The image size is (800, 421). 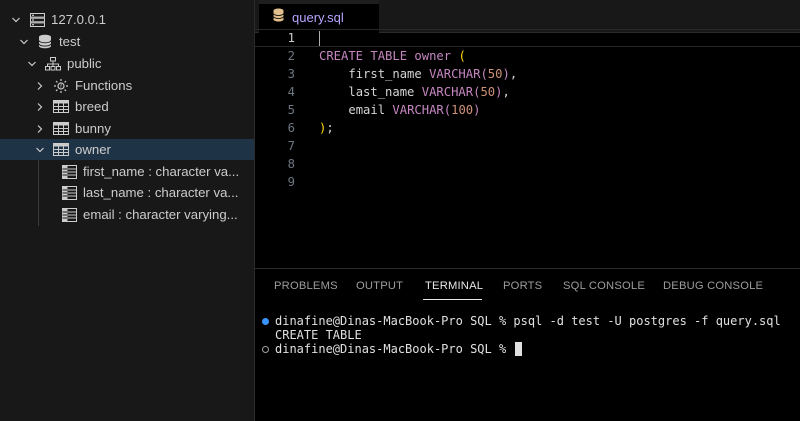 I want to click on command-pending-dot-icon, so click(x=265, y=349).